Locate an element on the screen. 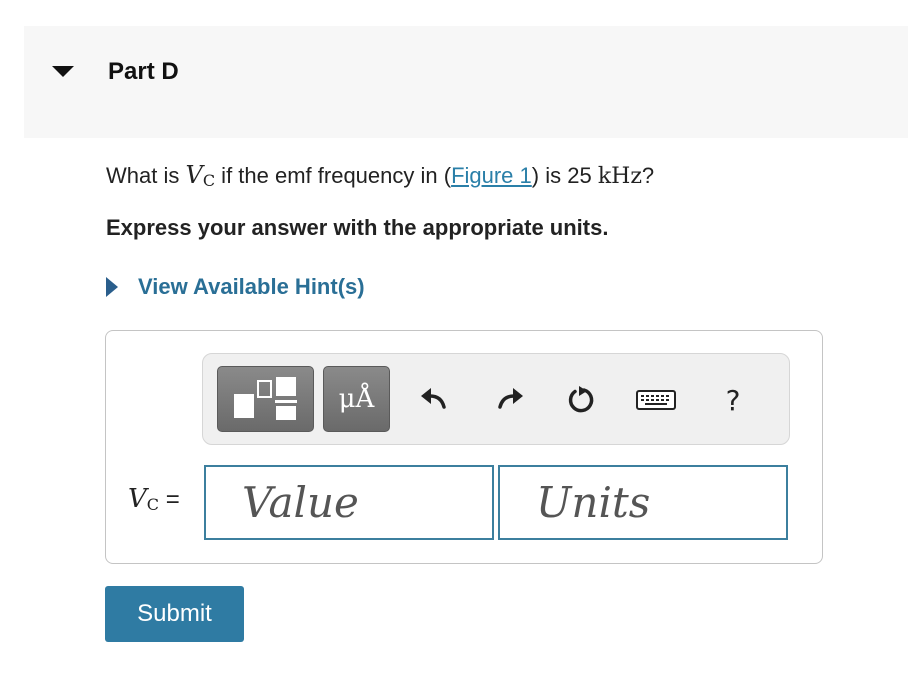  expand-triangle-icon is located at coordinates (112, 287).